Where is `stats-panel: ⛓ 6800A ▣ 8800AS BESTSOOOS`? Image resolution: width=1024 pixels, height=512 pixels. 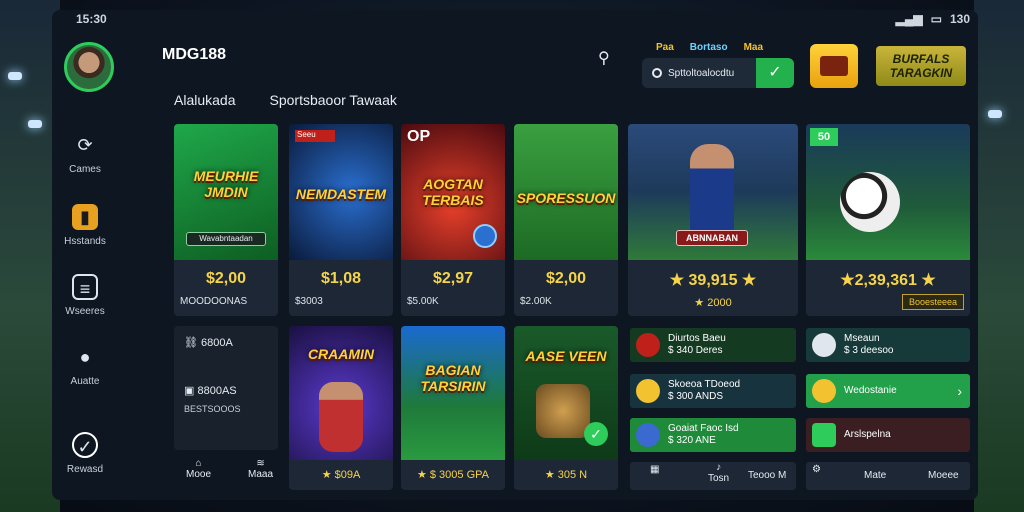
stats-panel: ⛓ 6800A ▣ 8800AS BESTSOOOS is located at coordinates (226, 388).